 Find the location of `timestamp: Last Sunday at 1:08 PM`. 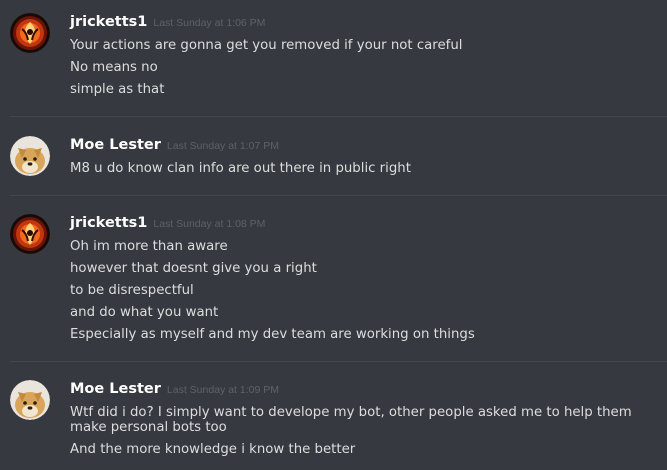

timestamp: Last Sunday at 1:08 PM is located at coordinates (209, 224).